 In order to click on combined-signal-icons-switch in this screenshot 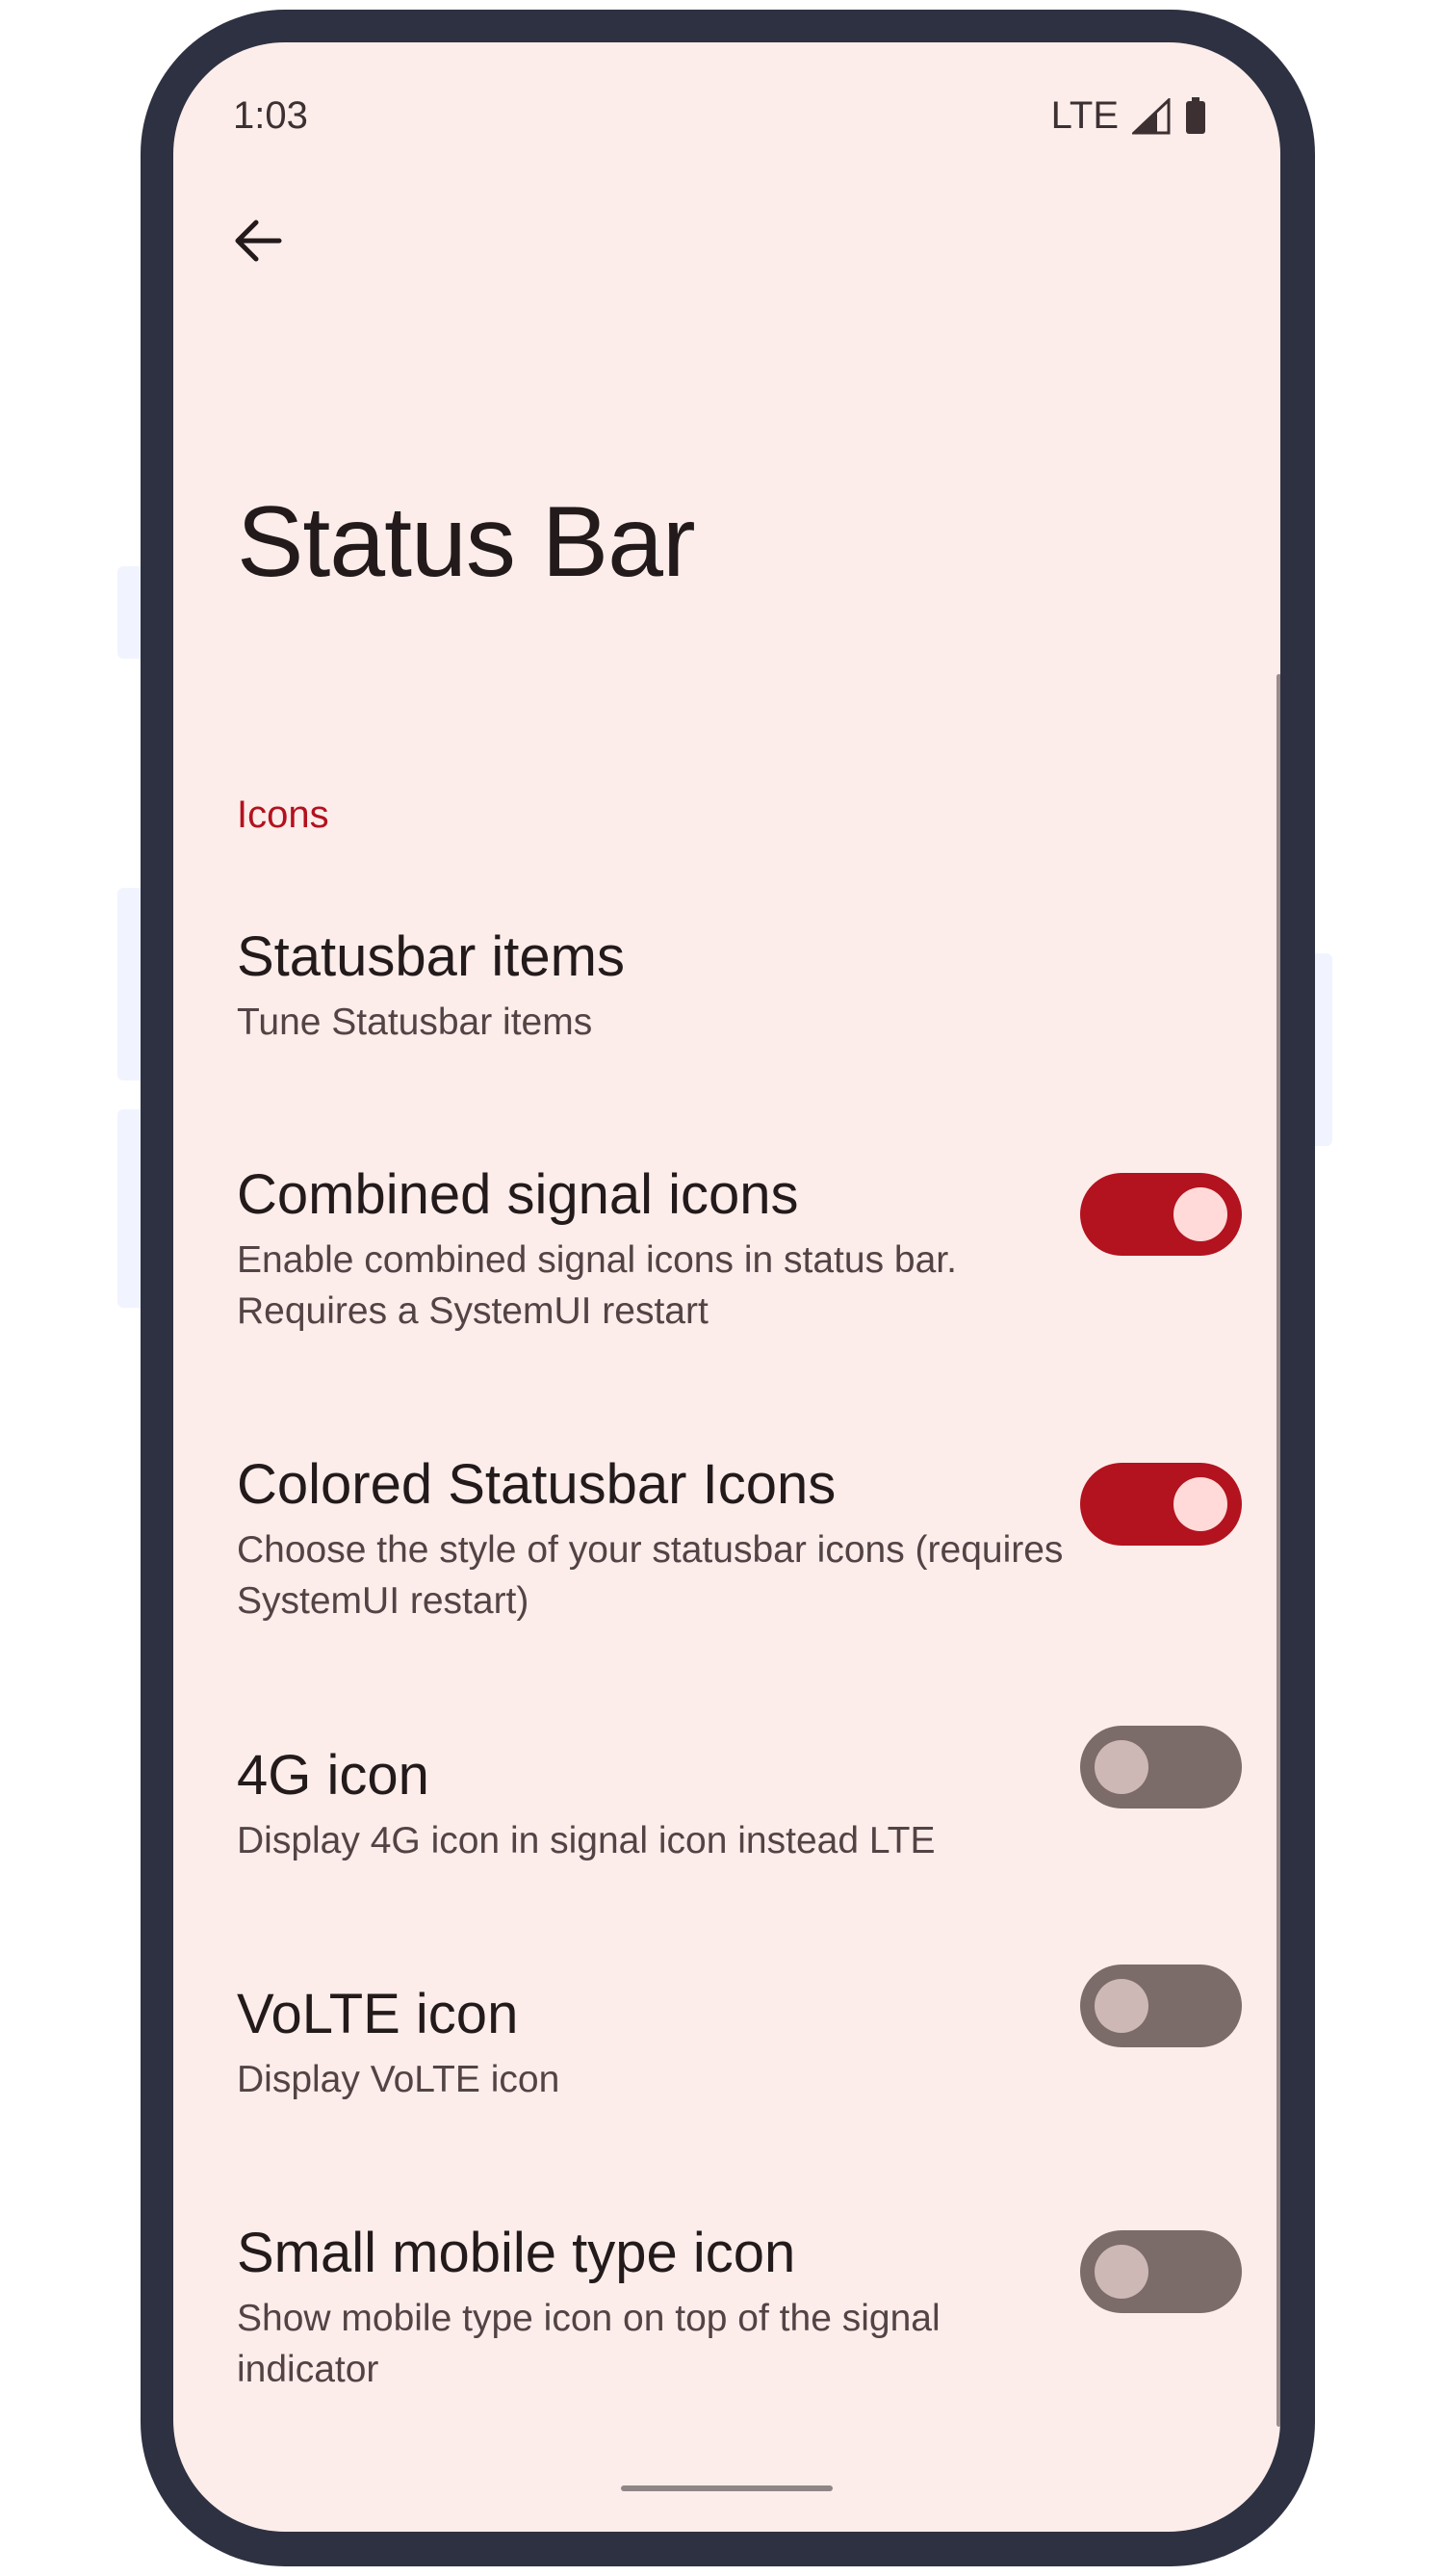, I will do `click(1161, 1214)`.